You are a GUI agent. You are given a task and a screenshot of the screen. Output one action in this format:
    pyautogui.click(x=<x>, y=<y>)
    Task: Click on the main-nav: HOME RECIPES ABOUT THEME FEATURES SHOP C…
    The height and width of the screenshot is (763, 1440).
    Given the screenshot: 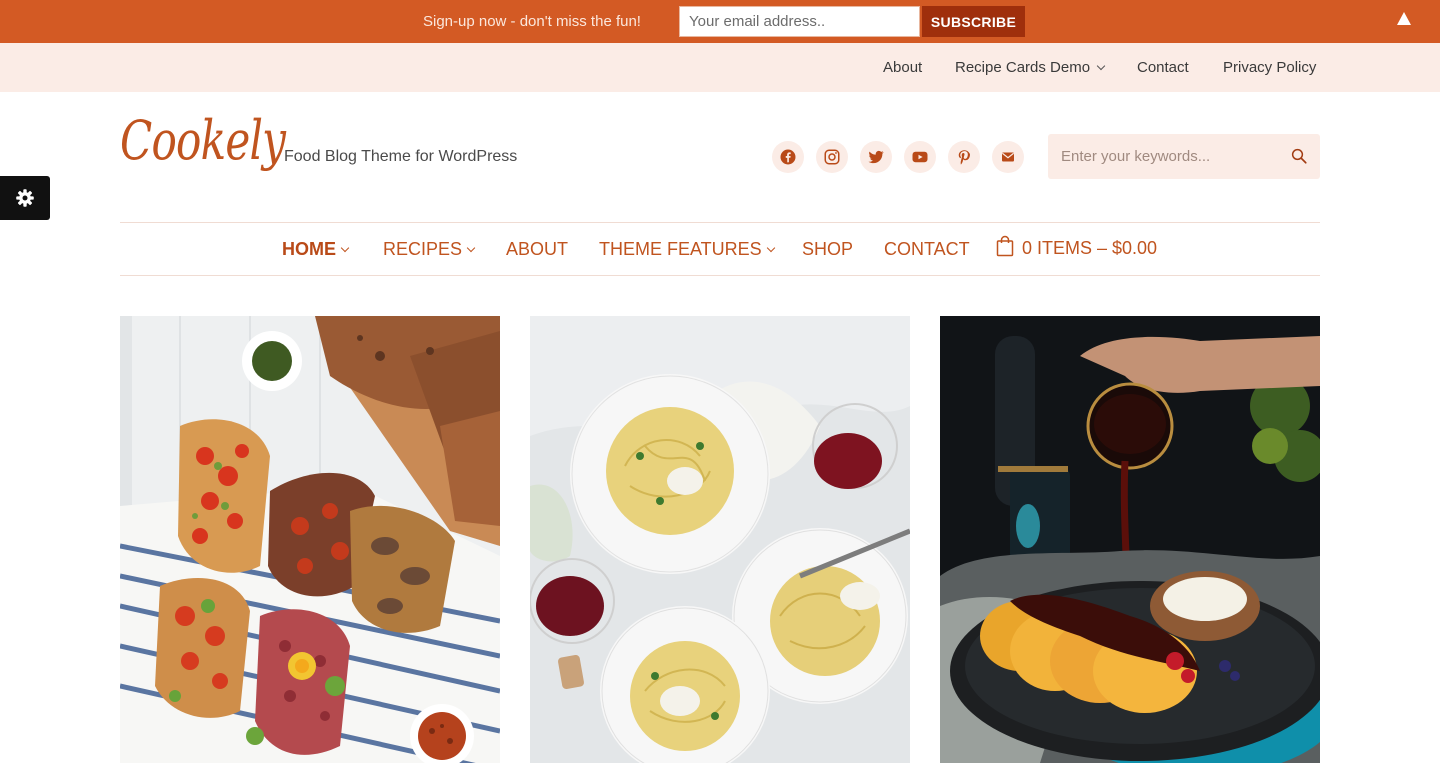 What is the action you would take?
    pyautogui.click(x=720, y=249)
    